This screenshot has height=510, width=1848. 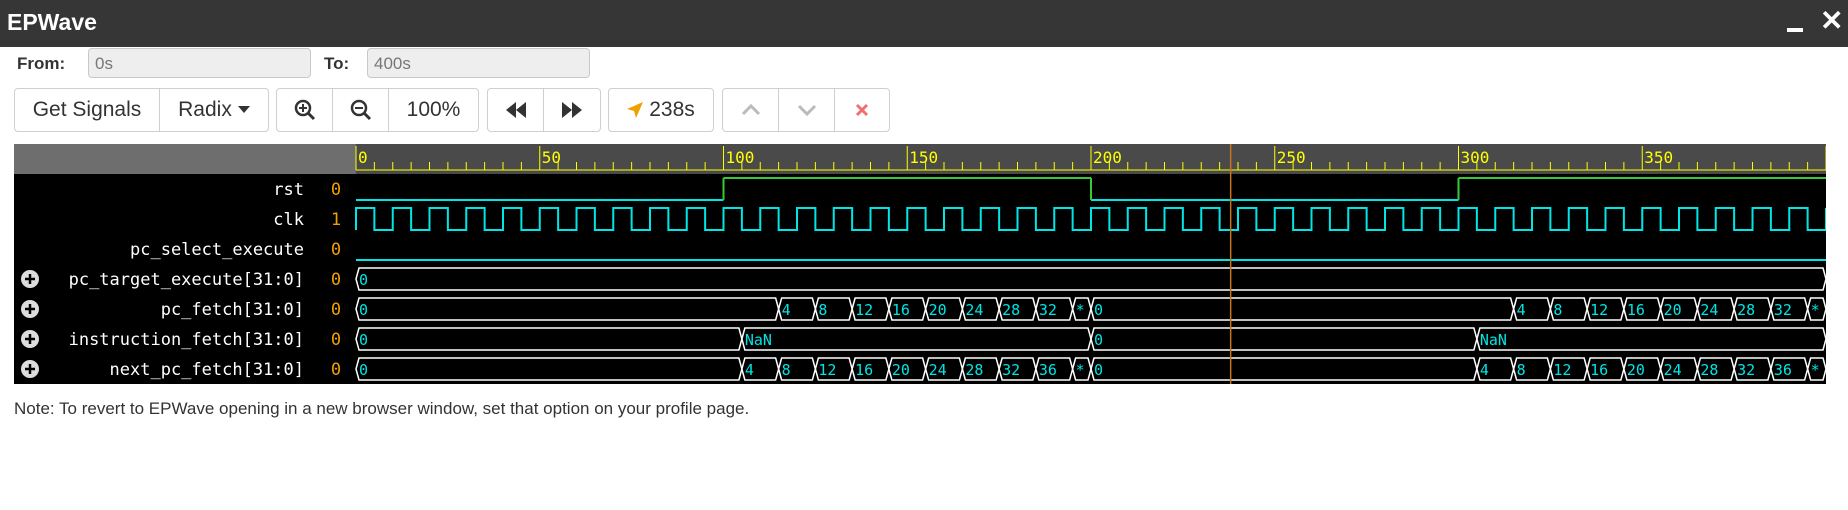 What do you see at coordinates (478, 63) in the screenshot?
I see `to-field: 400s` at bounding box center [478, 63].